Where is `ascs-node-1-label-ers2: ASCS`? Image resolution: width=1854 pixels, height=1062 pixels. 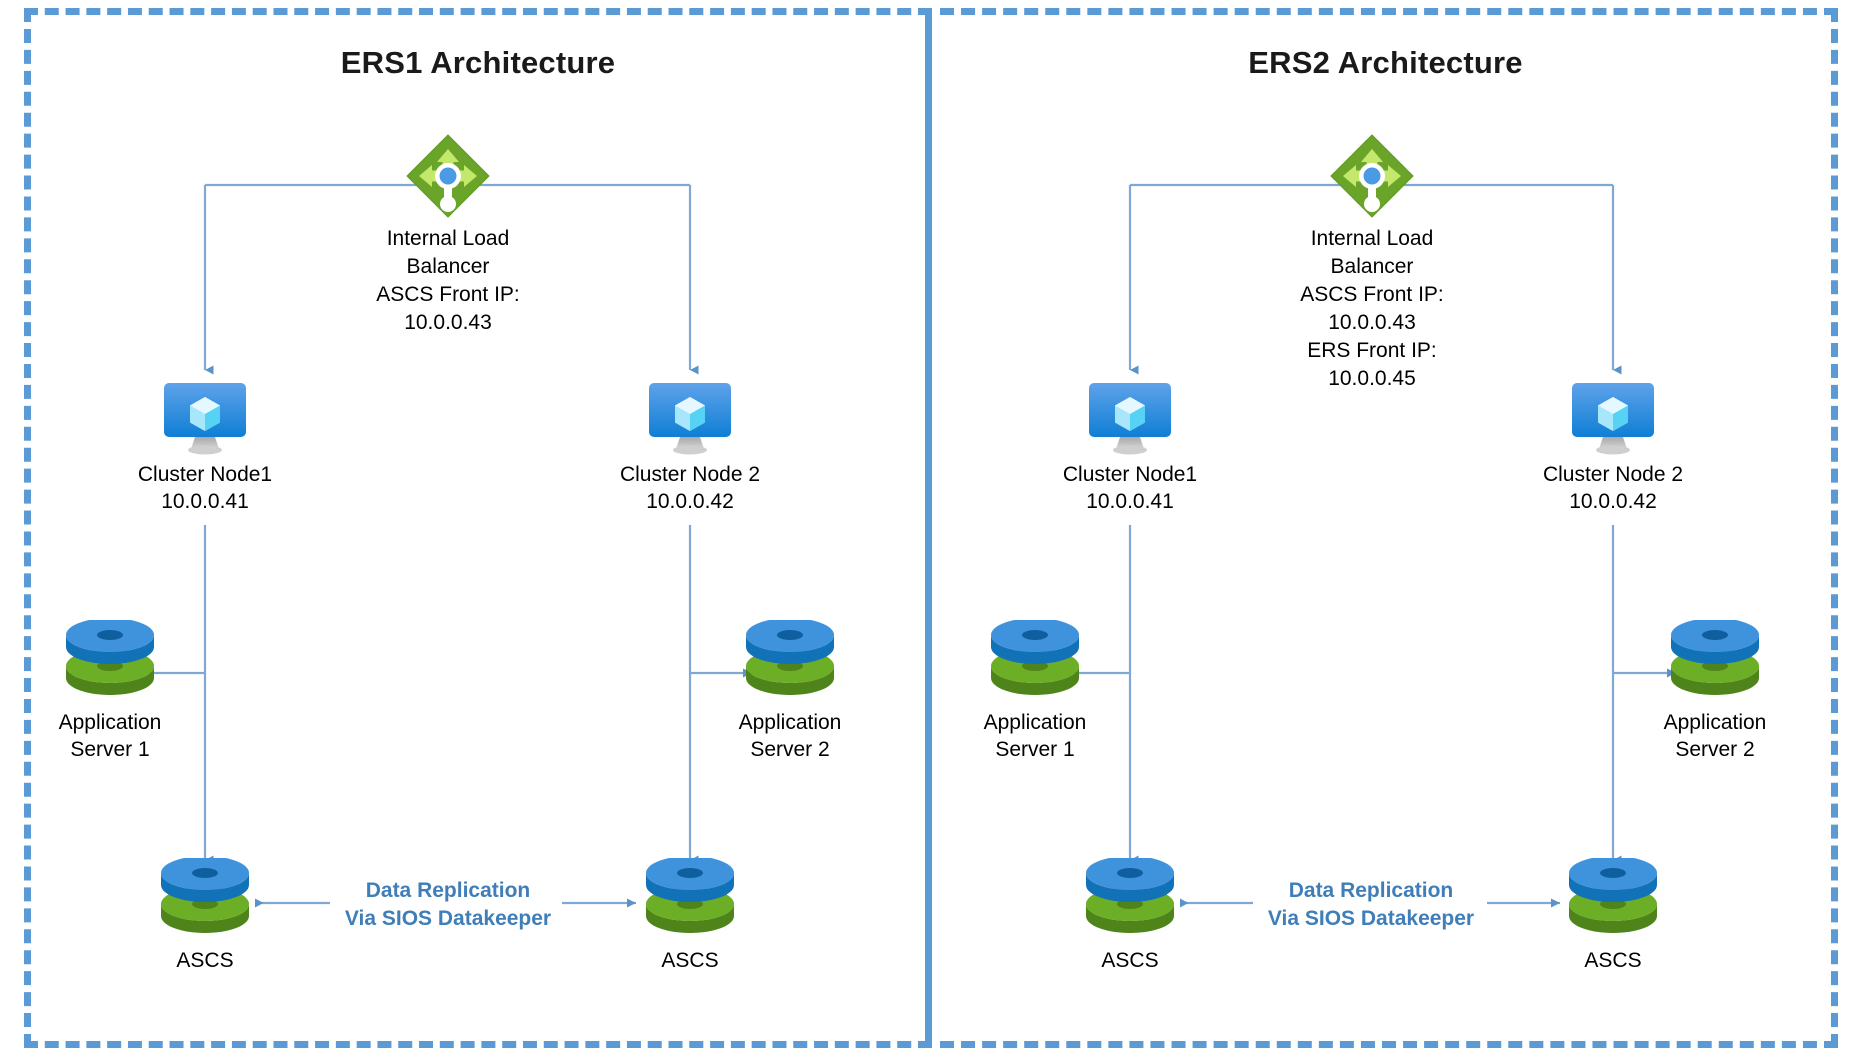 ascs-node-1-label-ers2: ASCS is located at coordinates (1130, 960).